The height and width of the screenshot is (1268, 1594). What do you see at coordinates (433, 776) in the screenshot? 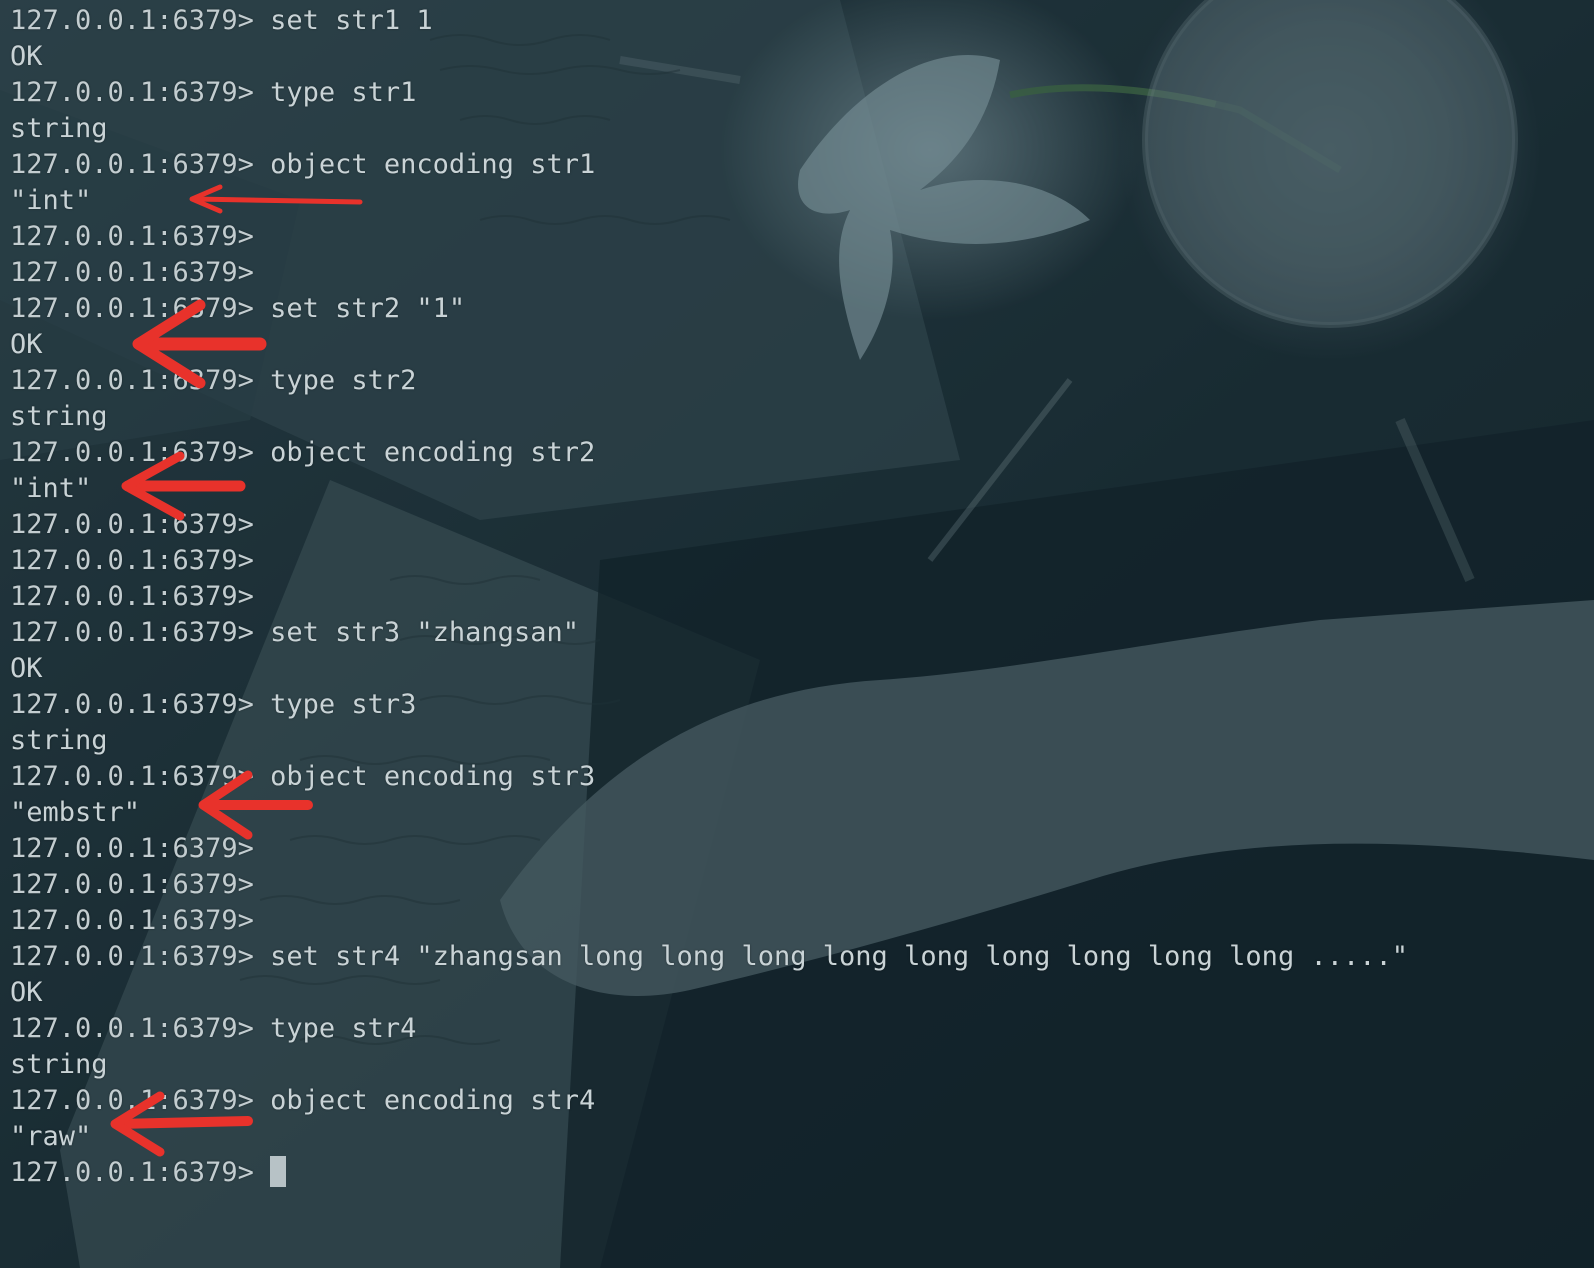
I see `terminal-command: object encoding str3` at bounding box center [433, 776].